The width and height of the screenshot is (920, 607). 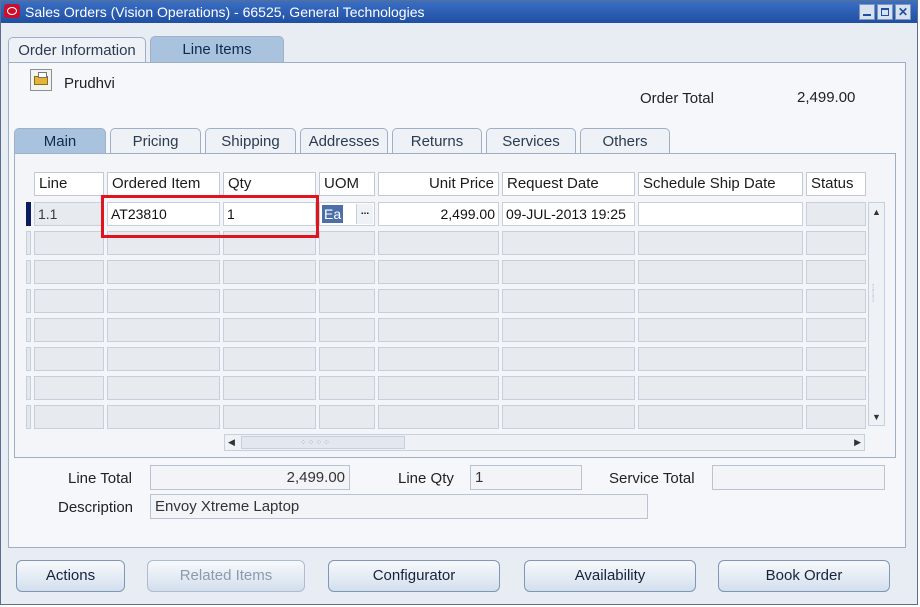 What do you see at coordinates (70, 576) in the screenshot?
I see `actions-button: Actions` at bounding box center [70, 576].